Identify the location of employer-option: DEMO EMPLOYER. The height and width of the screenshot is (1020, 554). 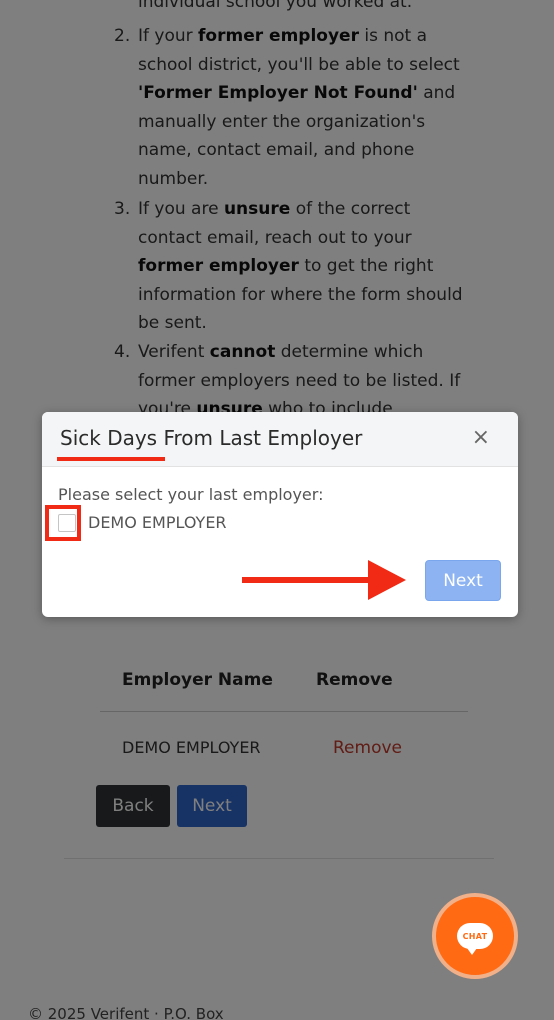
(142, 522).